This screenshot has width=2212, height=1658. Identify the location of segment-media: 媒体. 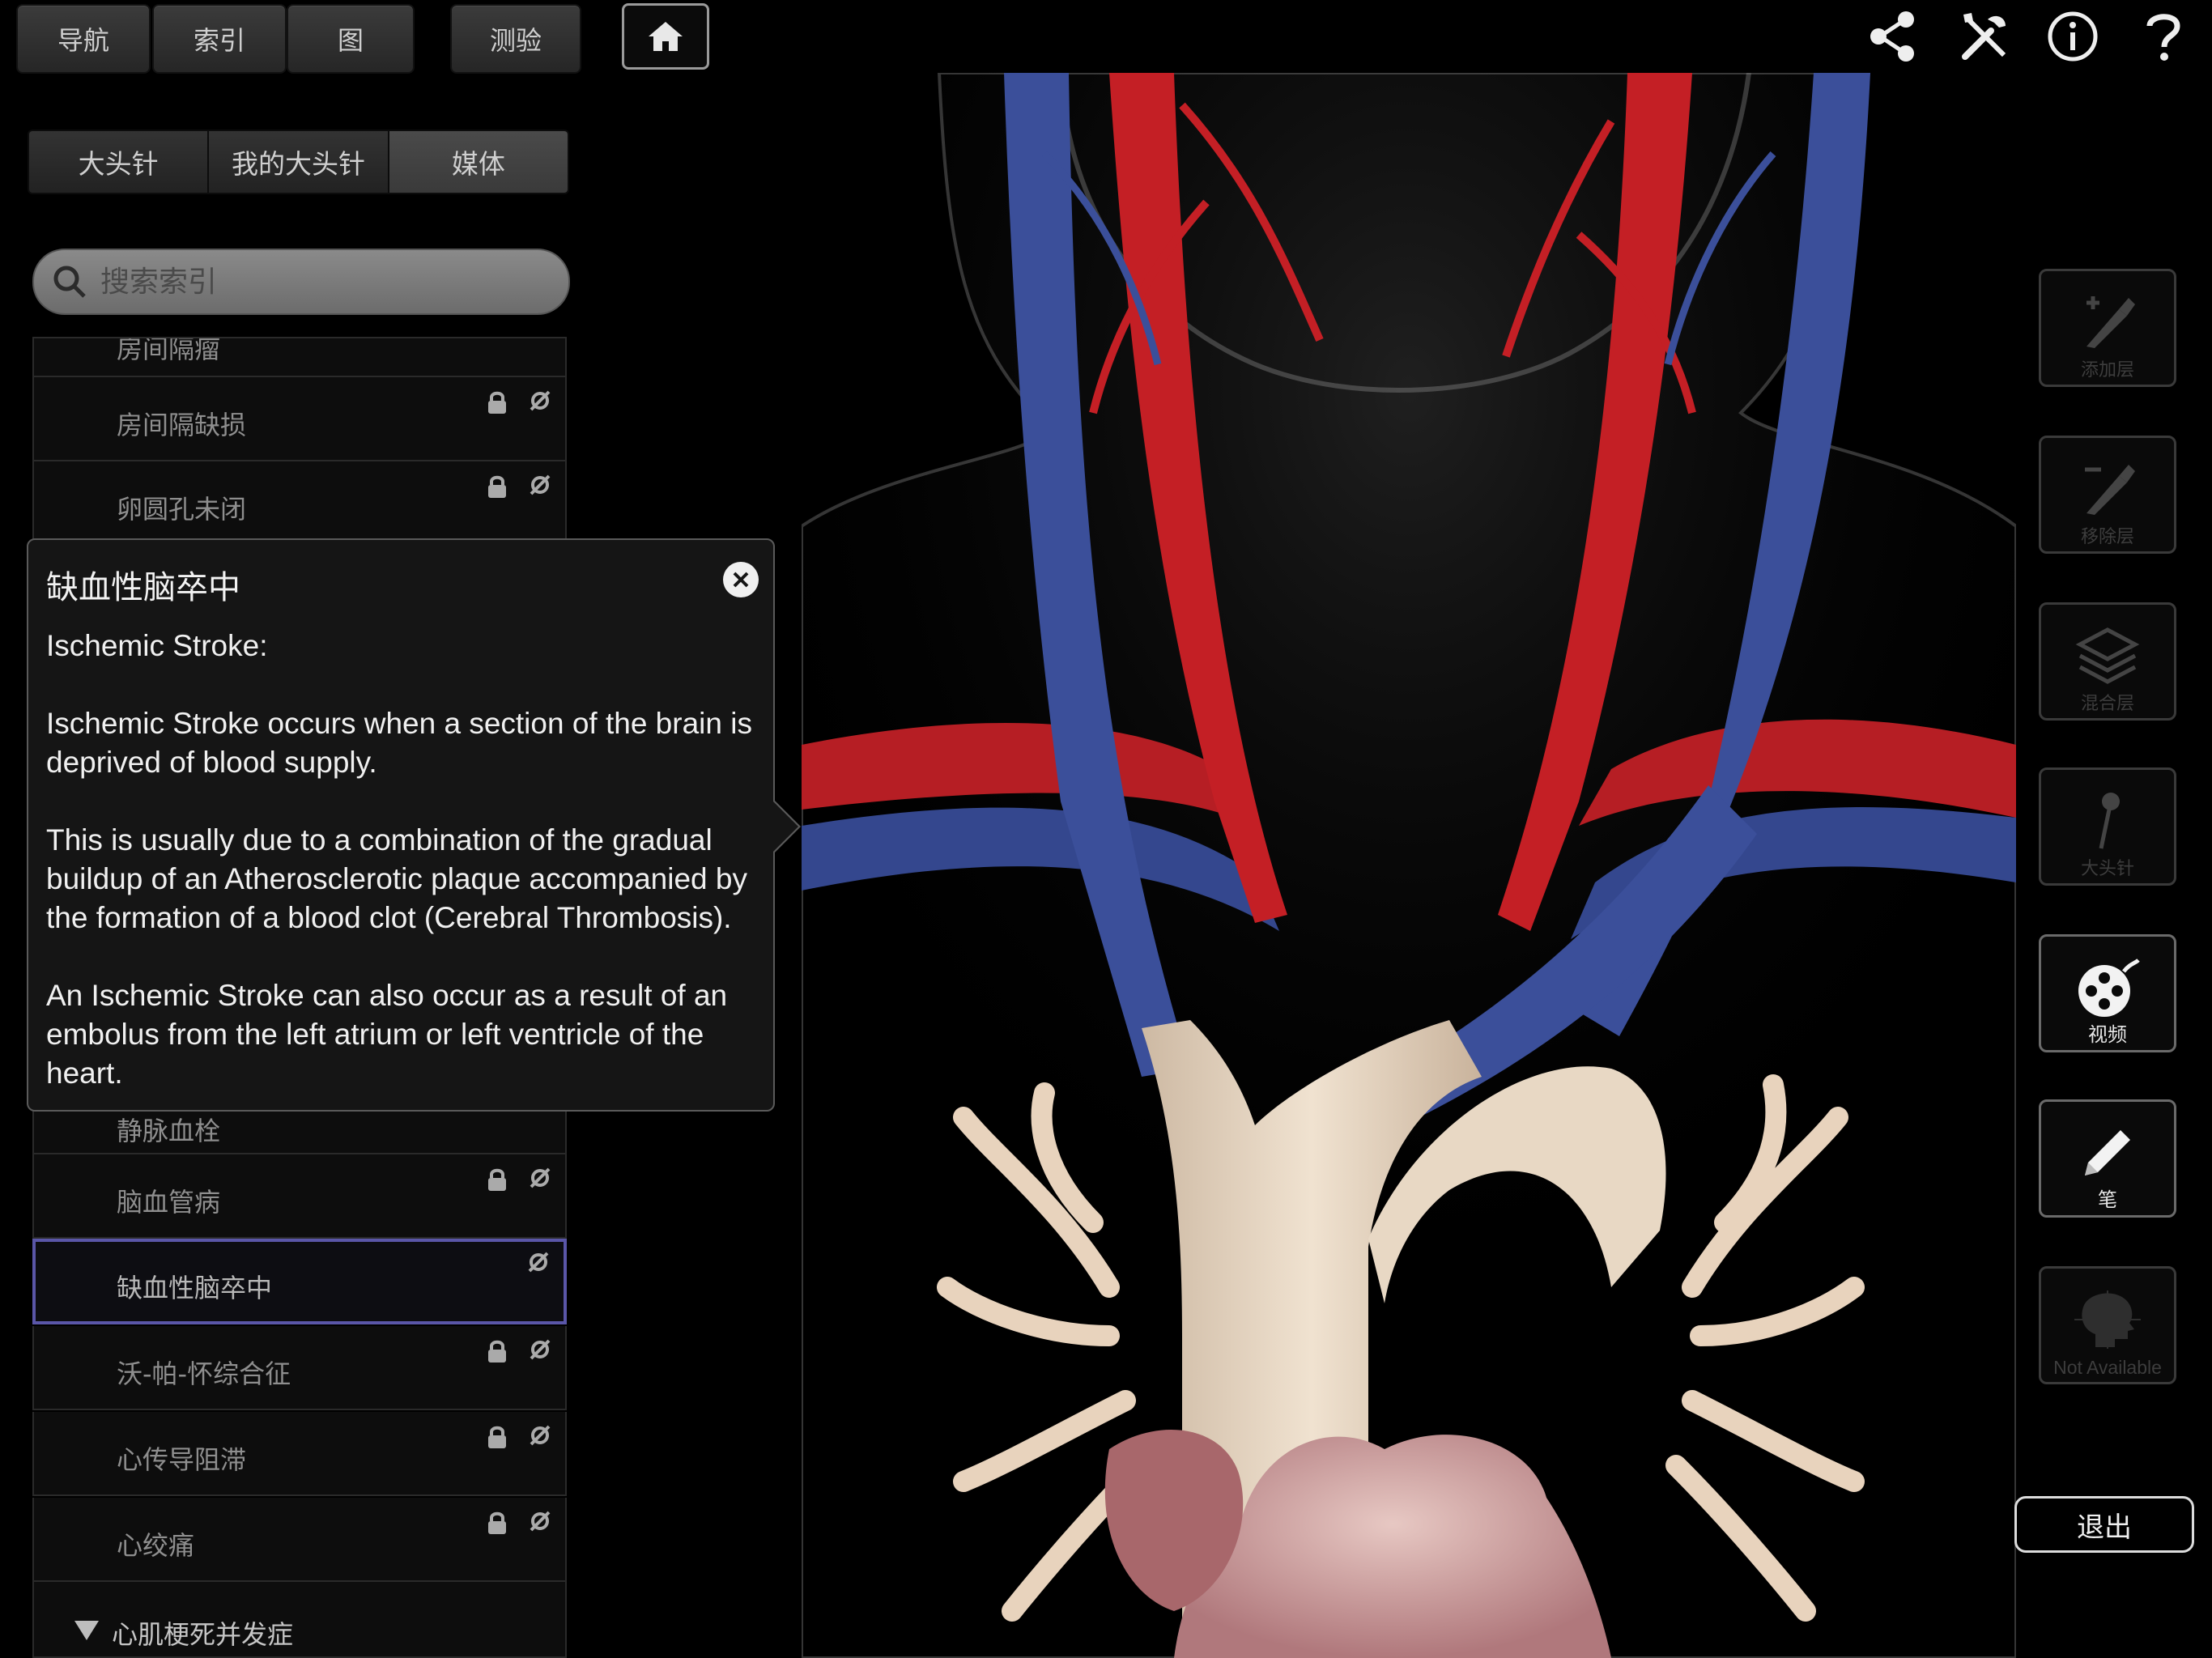
(479, 162).